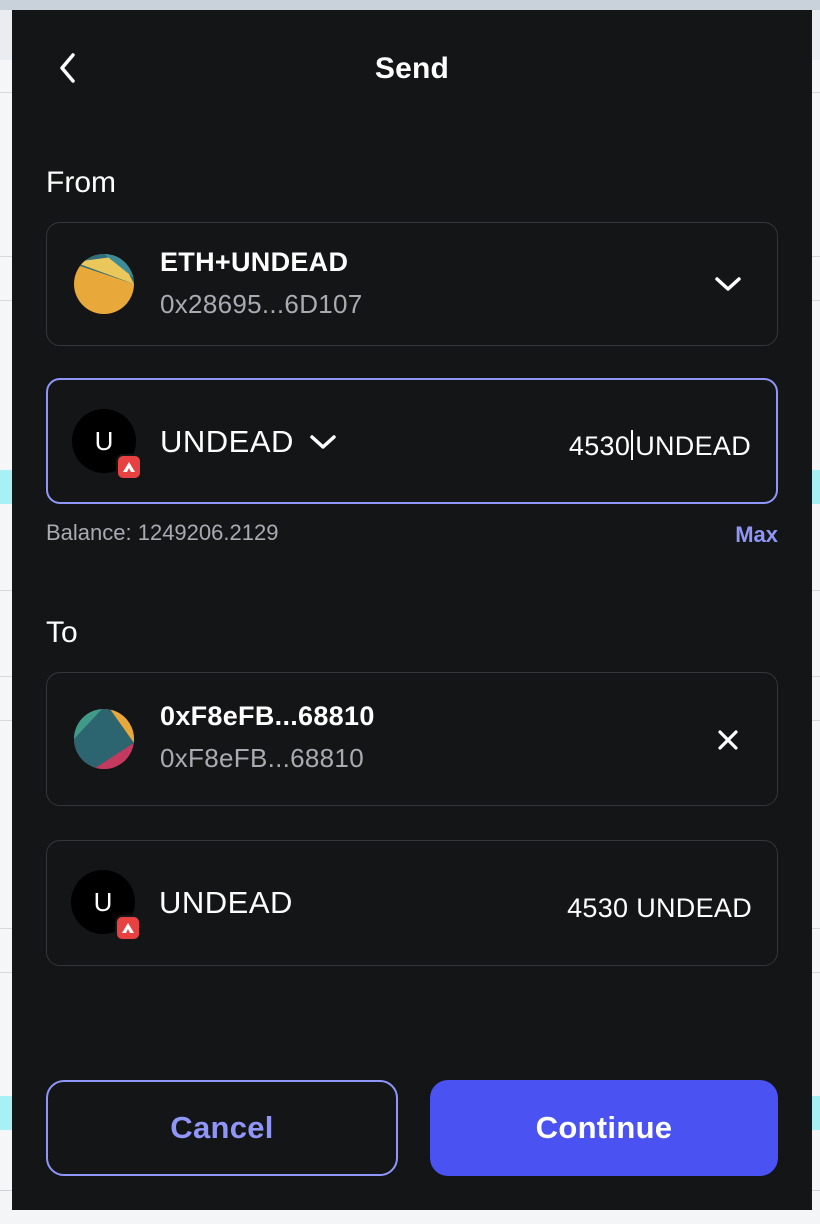  I want to click on account-avatar, so click(104, 284).